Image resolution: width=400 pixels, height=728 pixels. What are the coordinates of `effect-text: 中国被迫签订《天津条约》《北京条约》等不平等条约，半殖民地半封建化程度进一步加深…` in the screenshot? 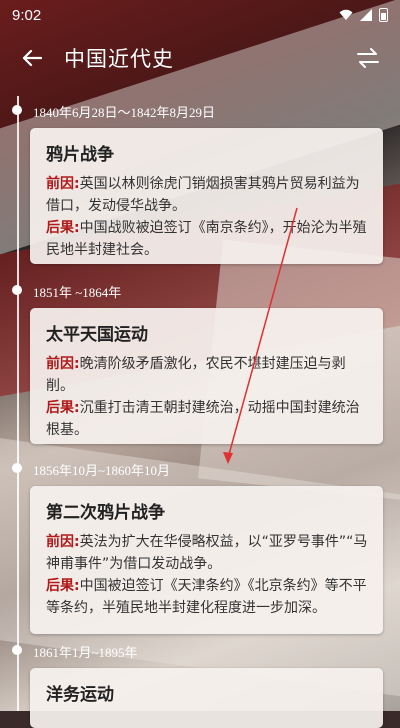 It's located at (206, 597).